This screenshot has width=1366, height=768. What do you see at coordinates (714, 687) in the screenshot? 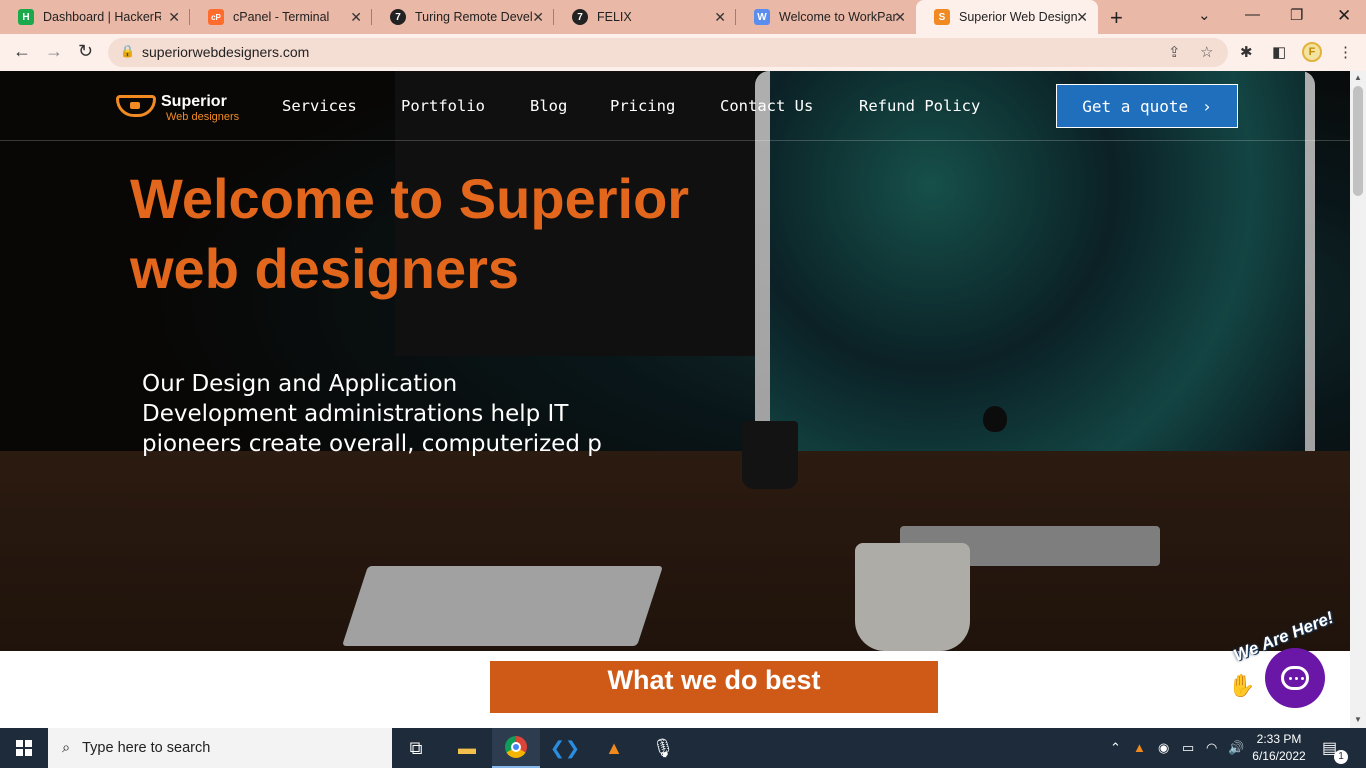
I see `section-heading-what-we-do-best: What we do best` at bounding box center [714, 687].